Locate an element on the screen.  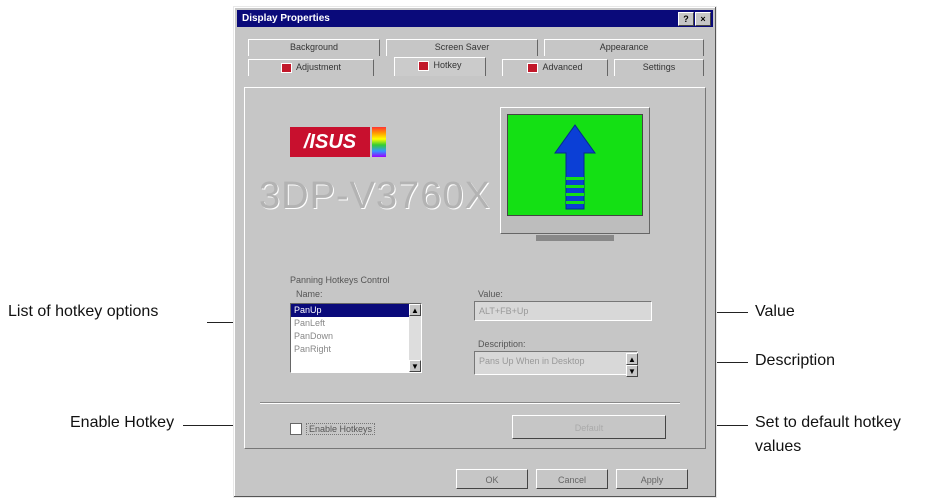
list-scrollbar: ▲ ▼ is located at coordinates (415, 338).